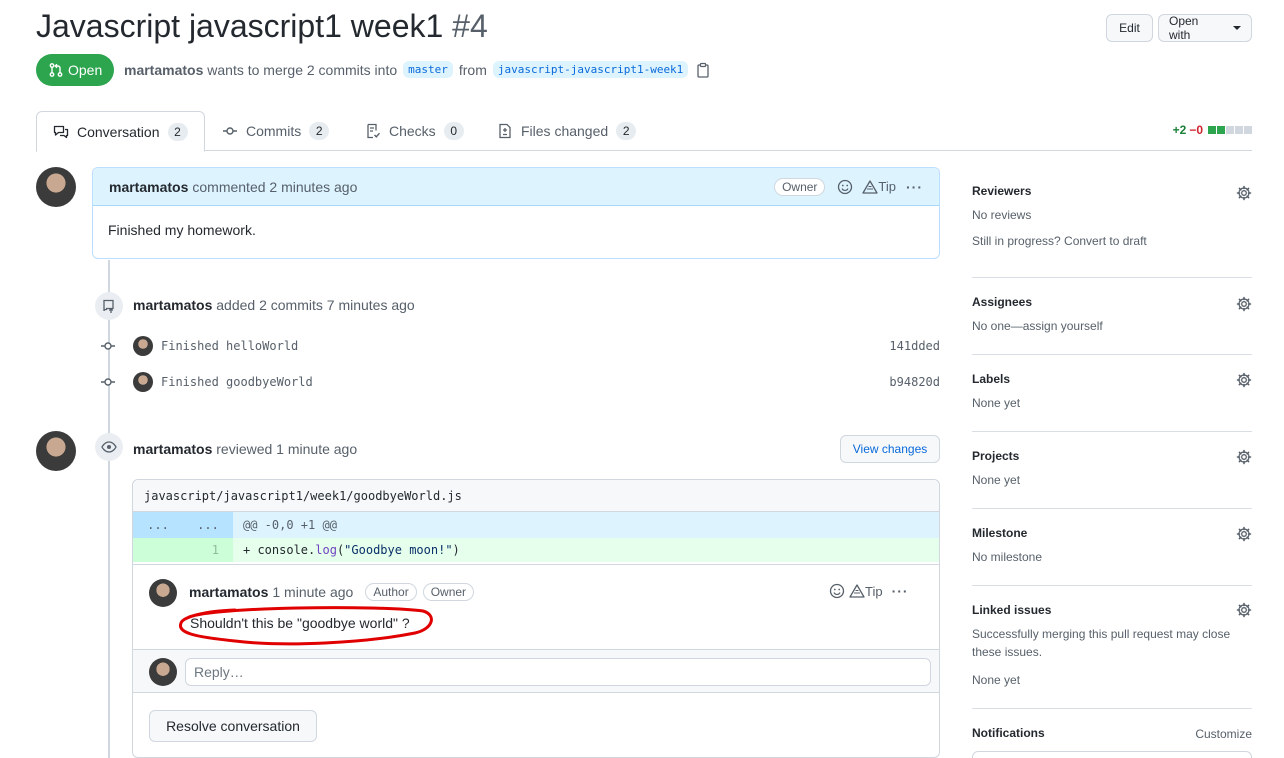 The height and width of the screenshot is (758, 1284). What do you see at coordinates (1129, 28) in the screenshot?
I see `edit-button: Edit` at bounding box center [1129, 28].